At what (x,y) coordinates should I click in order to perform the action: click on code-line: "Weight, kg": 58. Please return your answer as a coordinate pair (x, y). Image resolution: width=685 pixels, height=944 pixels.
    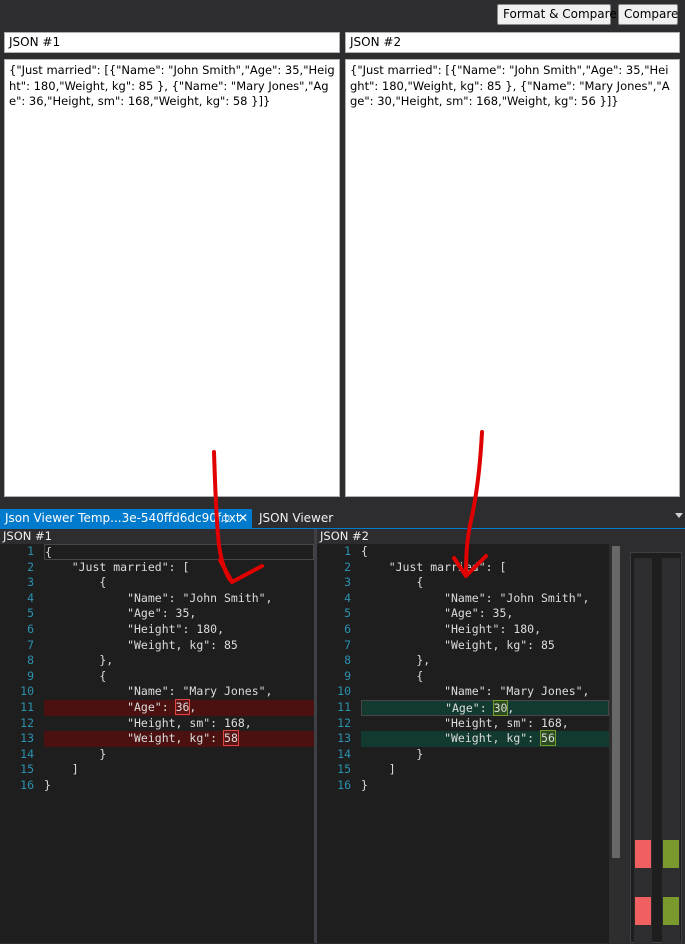
    Looking at the image, I should click on (179, 738).